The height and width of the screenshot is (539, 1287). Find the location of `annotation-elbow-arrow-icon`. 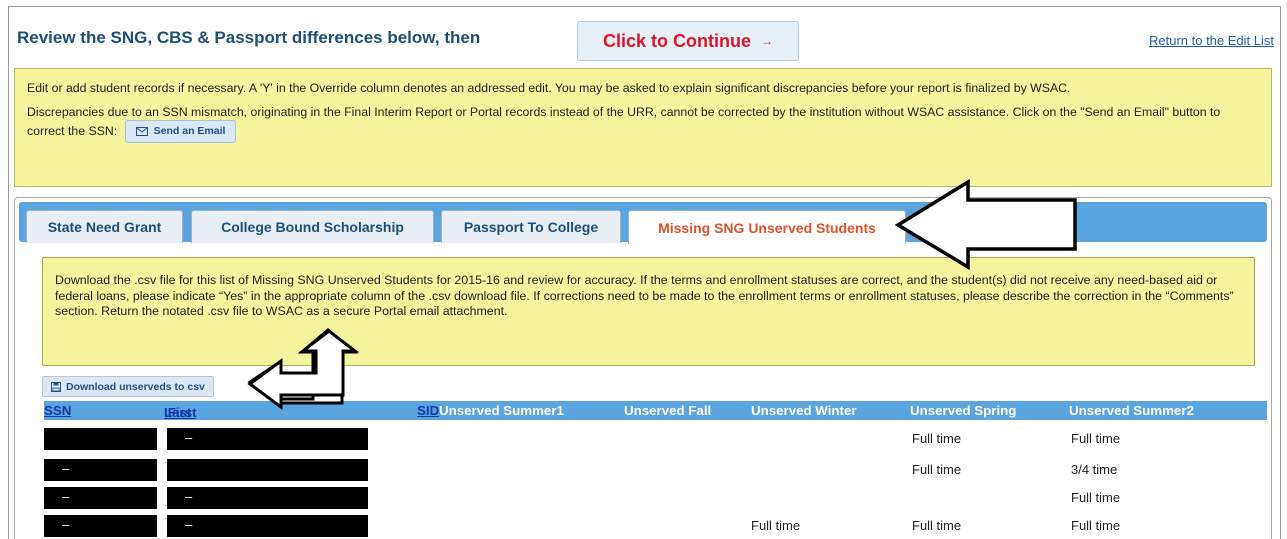

annotation-elbow-arrow-icon is located at coordinates (303, 369).